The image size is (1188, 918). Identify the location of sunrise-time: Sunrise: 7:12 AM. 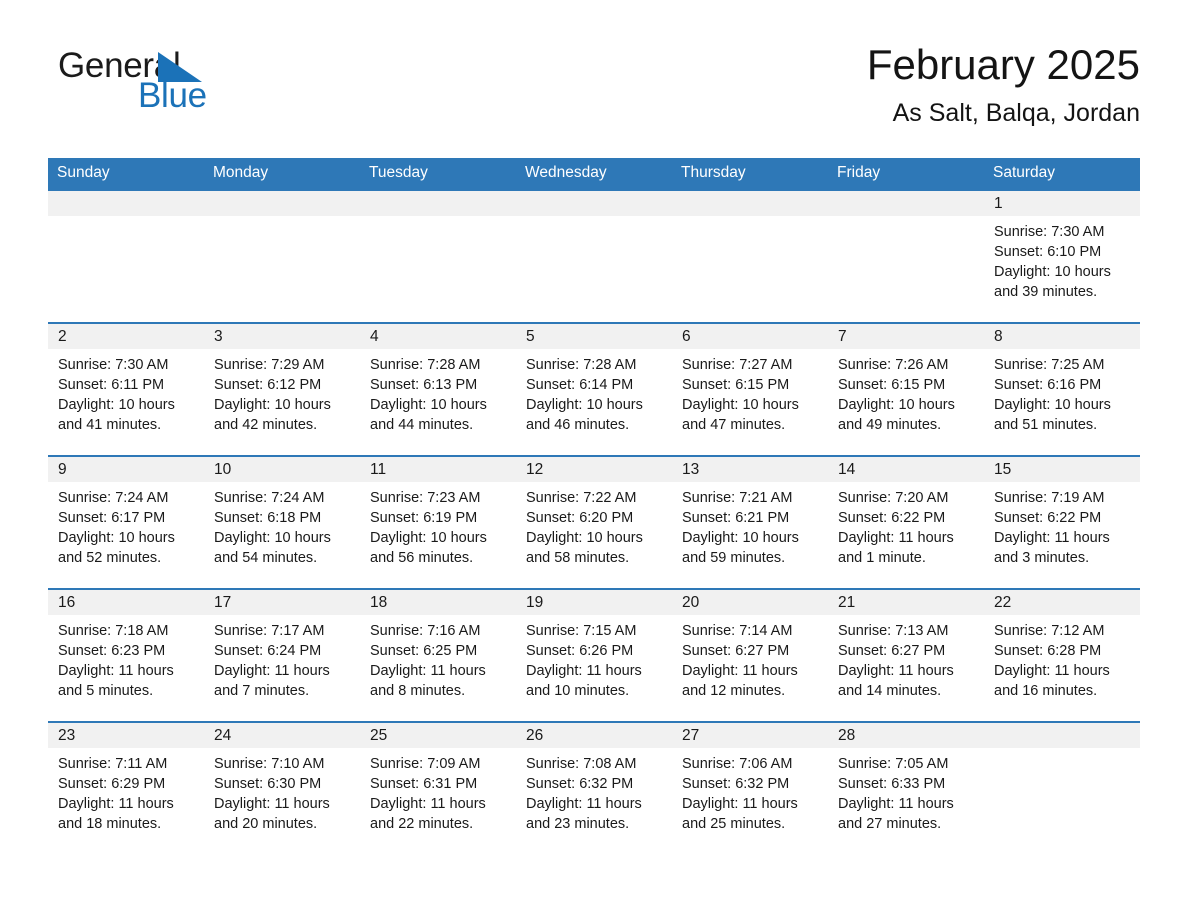
(1049, 631).